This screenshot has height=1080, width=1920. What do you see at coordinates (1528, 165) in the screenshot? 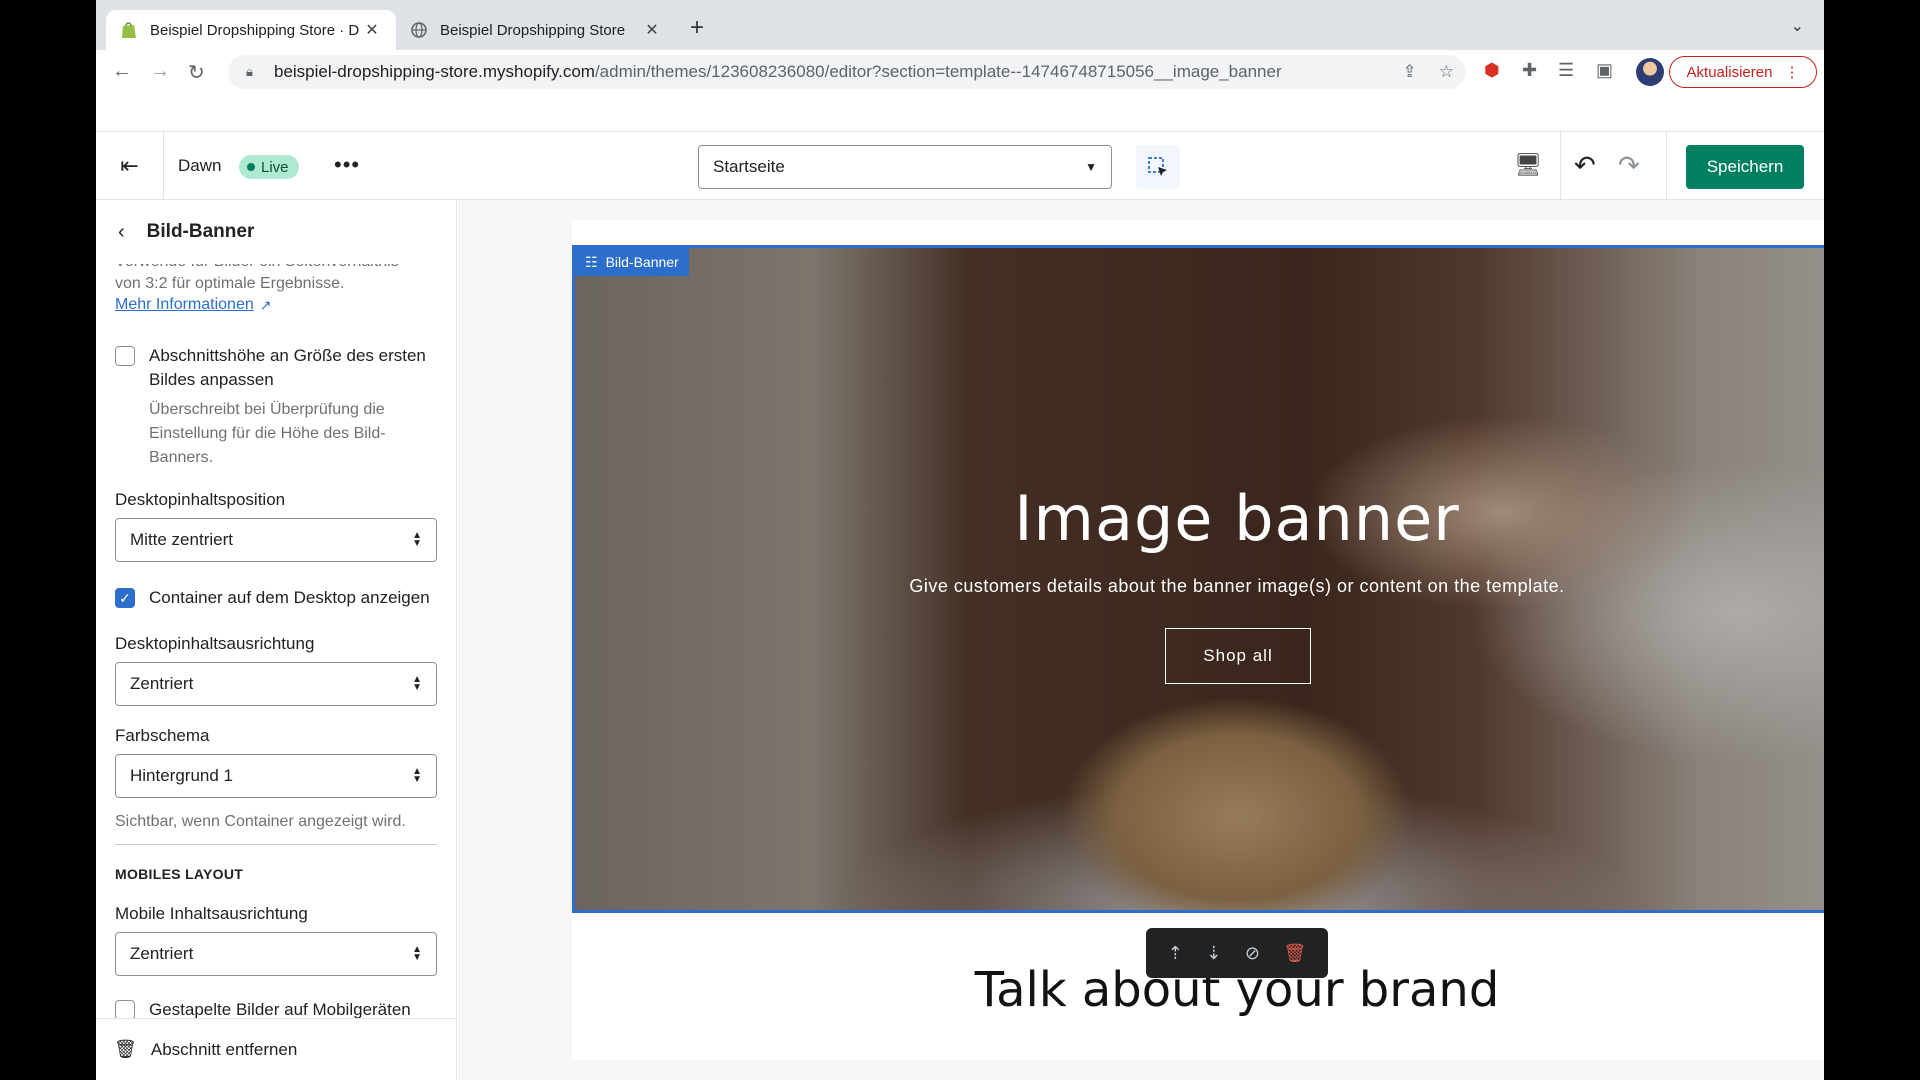
I see `desktop-preview-icon: 🖥︎` at bounding box center [1528, 165].